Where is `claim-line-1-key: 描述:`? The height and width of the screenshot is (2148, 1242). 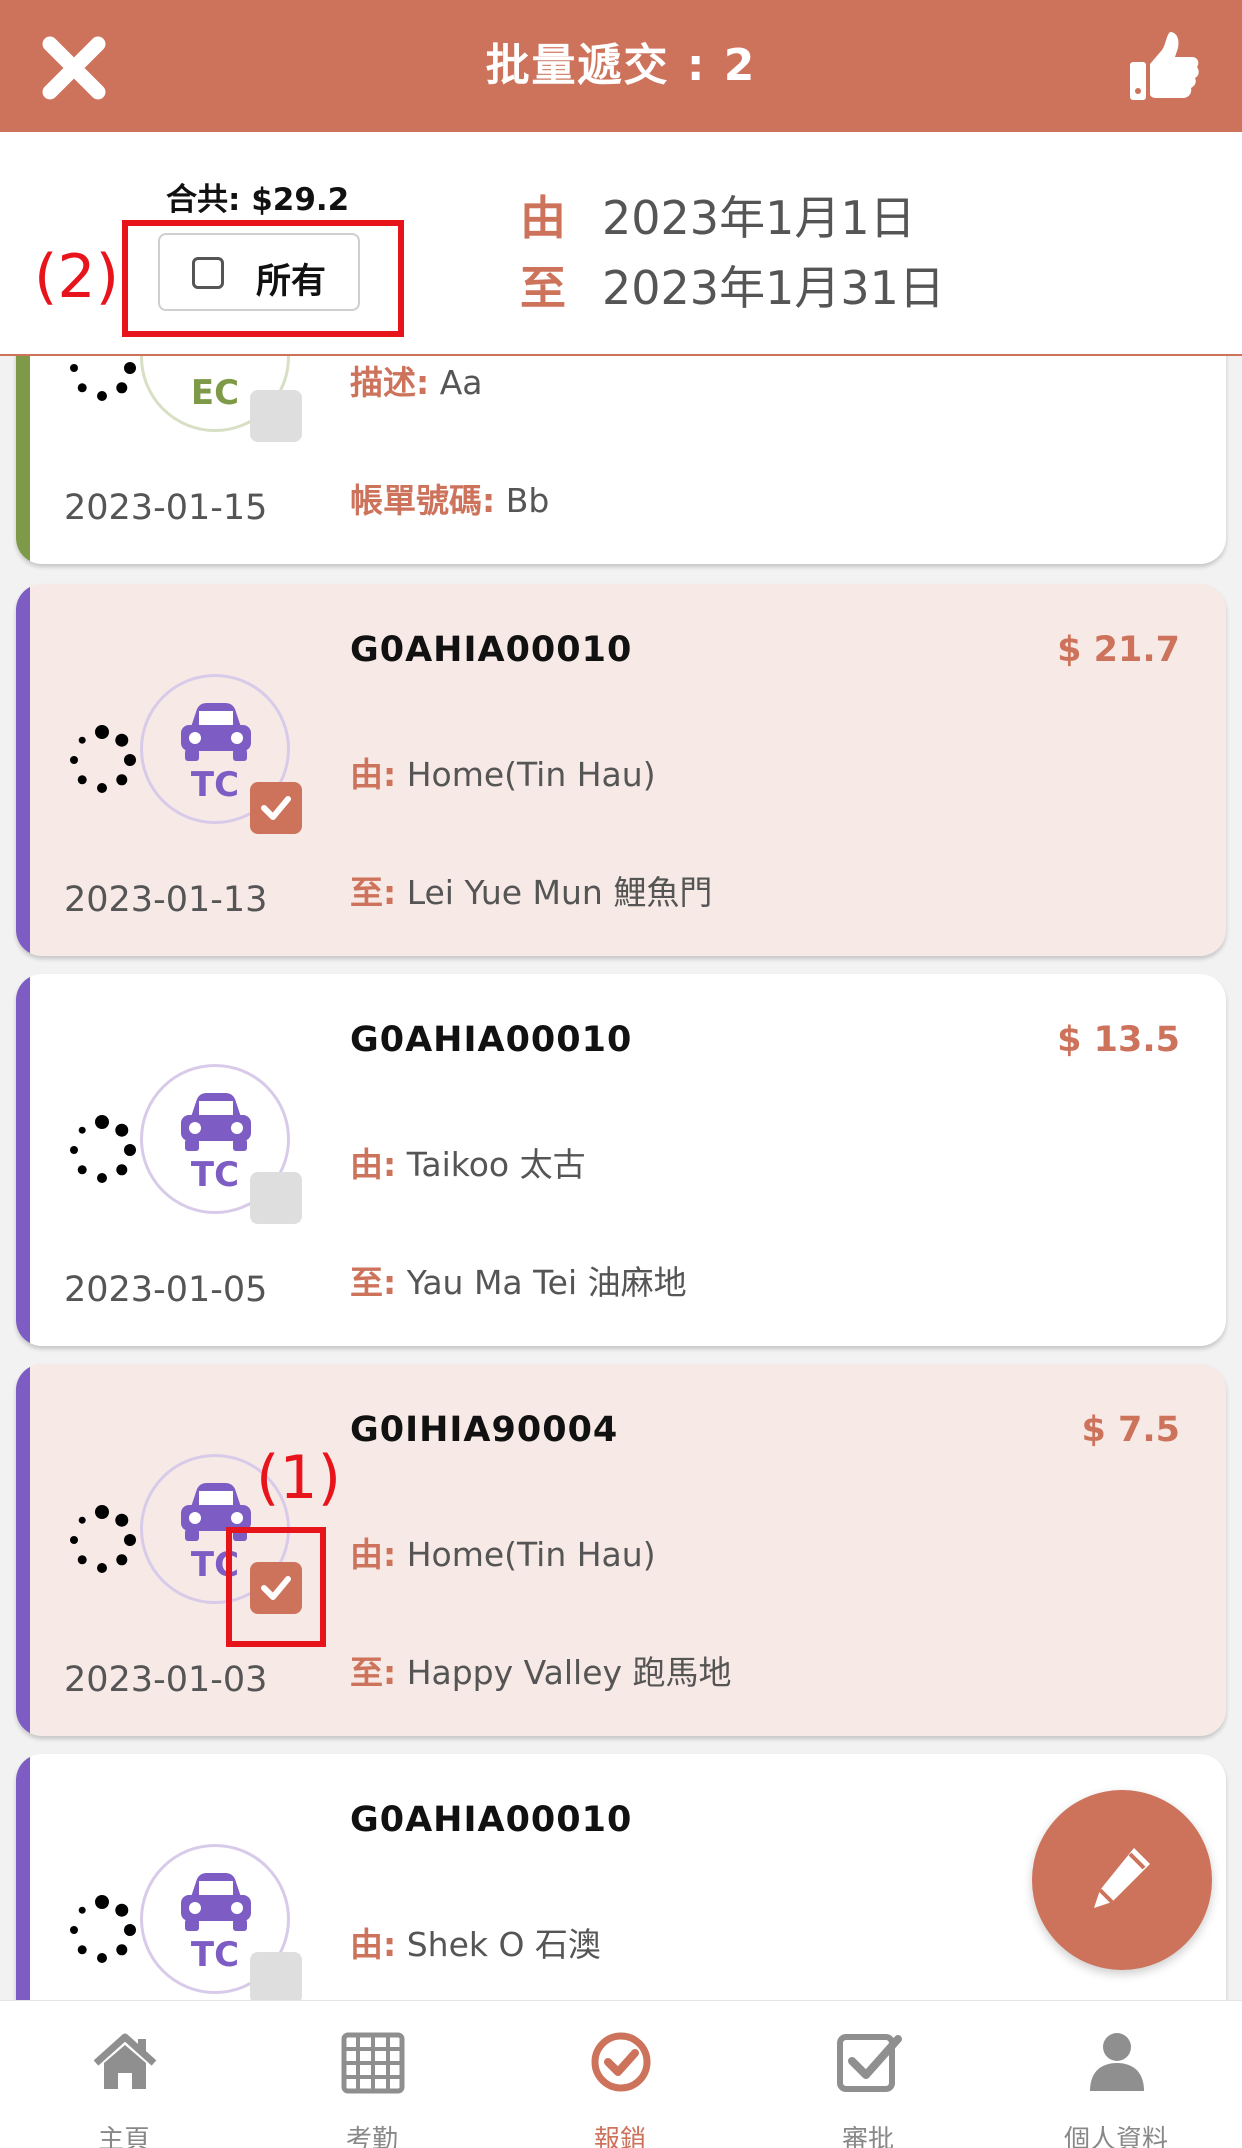
claim-line-1-key: 描述: is located at coordinates (390, 382).